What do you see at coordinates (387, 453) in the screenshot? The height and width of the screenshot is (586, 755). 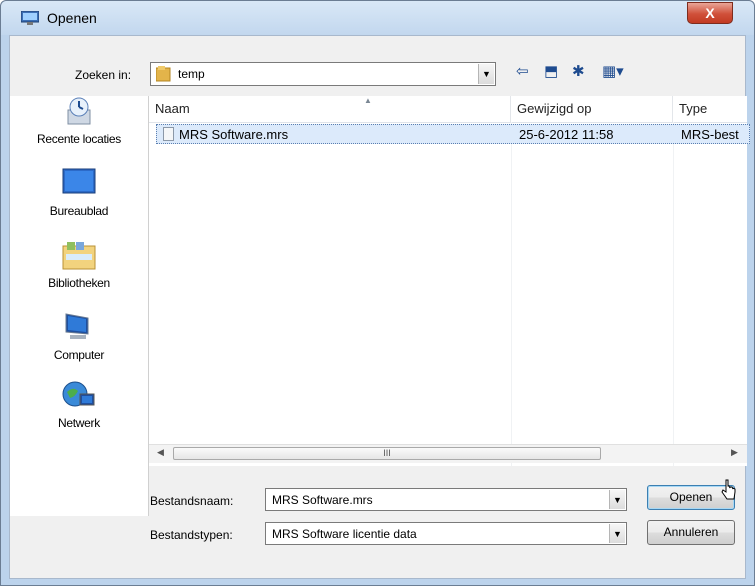 I see `scroll-thumb: III` at bounding box center [387, 453].